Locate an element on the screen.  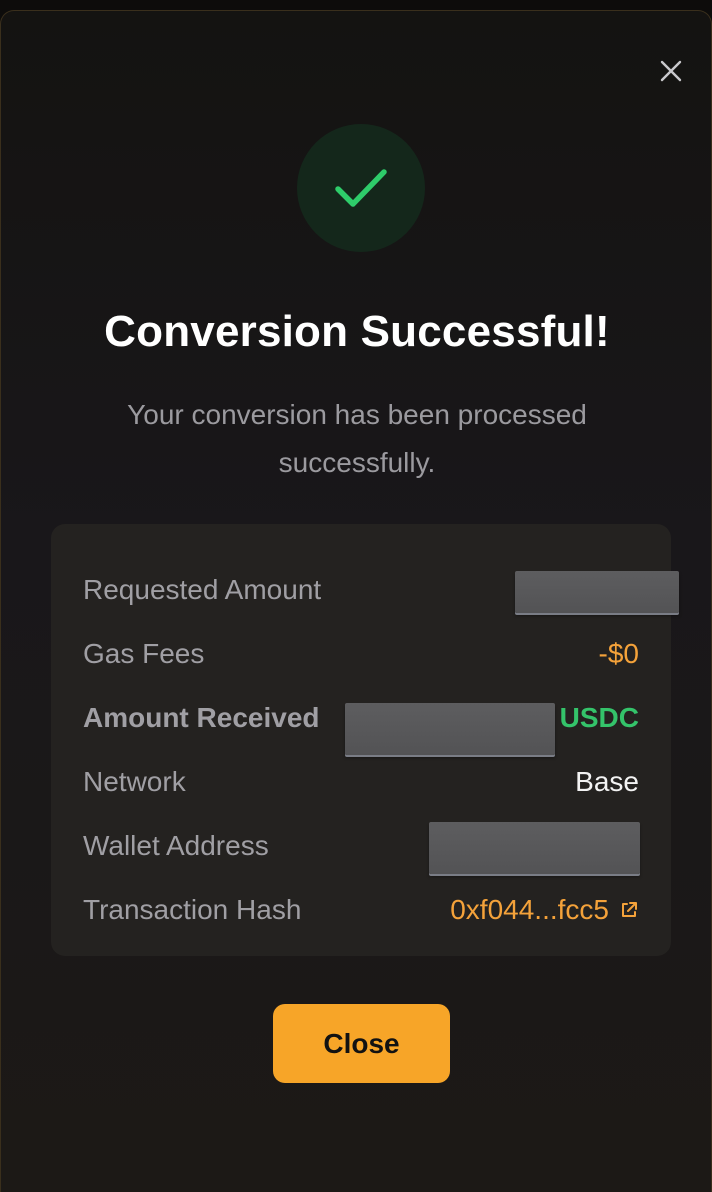
checkmark-icon is located at coordinates (361, 188).